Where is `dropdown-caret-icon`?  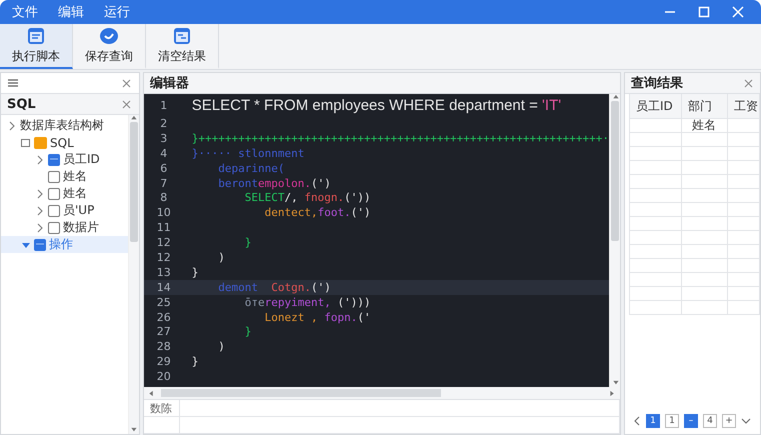 dropdown-caret-icon is located at coordinates (746, 421).